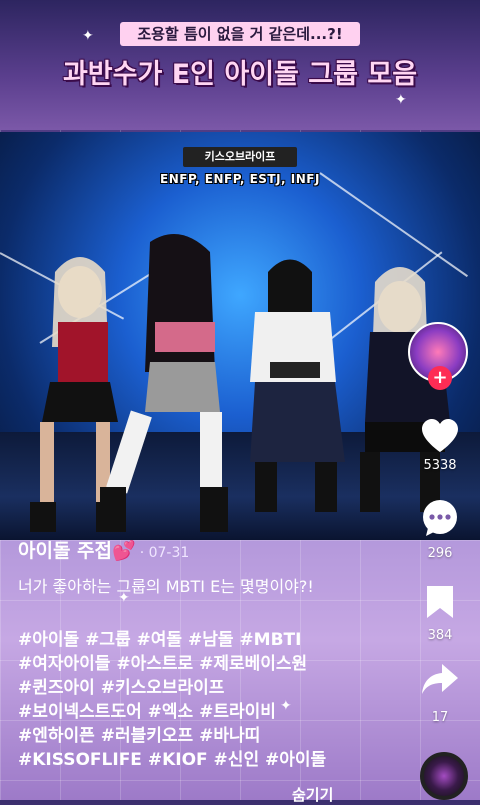 The width and height of the screenshot is (480, 805). I want to click on heart-icon, so click(440, 435).